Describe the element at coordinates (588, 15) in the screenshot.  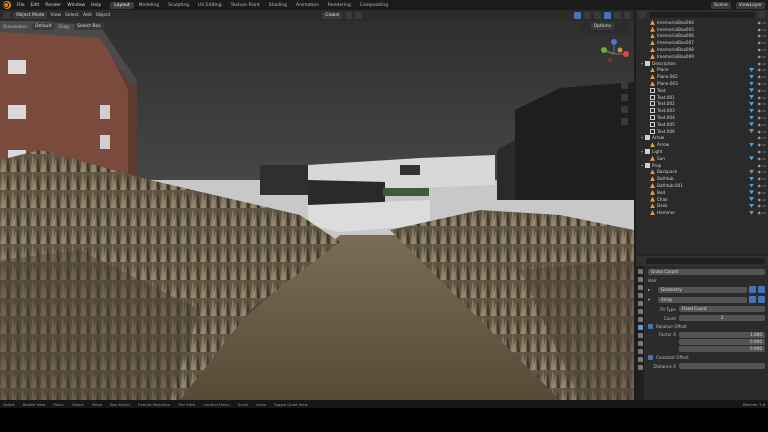
I see `xray-icon` at that location.